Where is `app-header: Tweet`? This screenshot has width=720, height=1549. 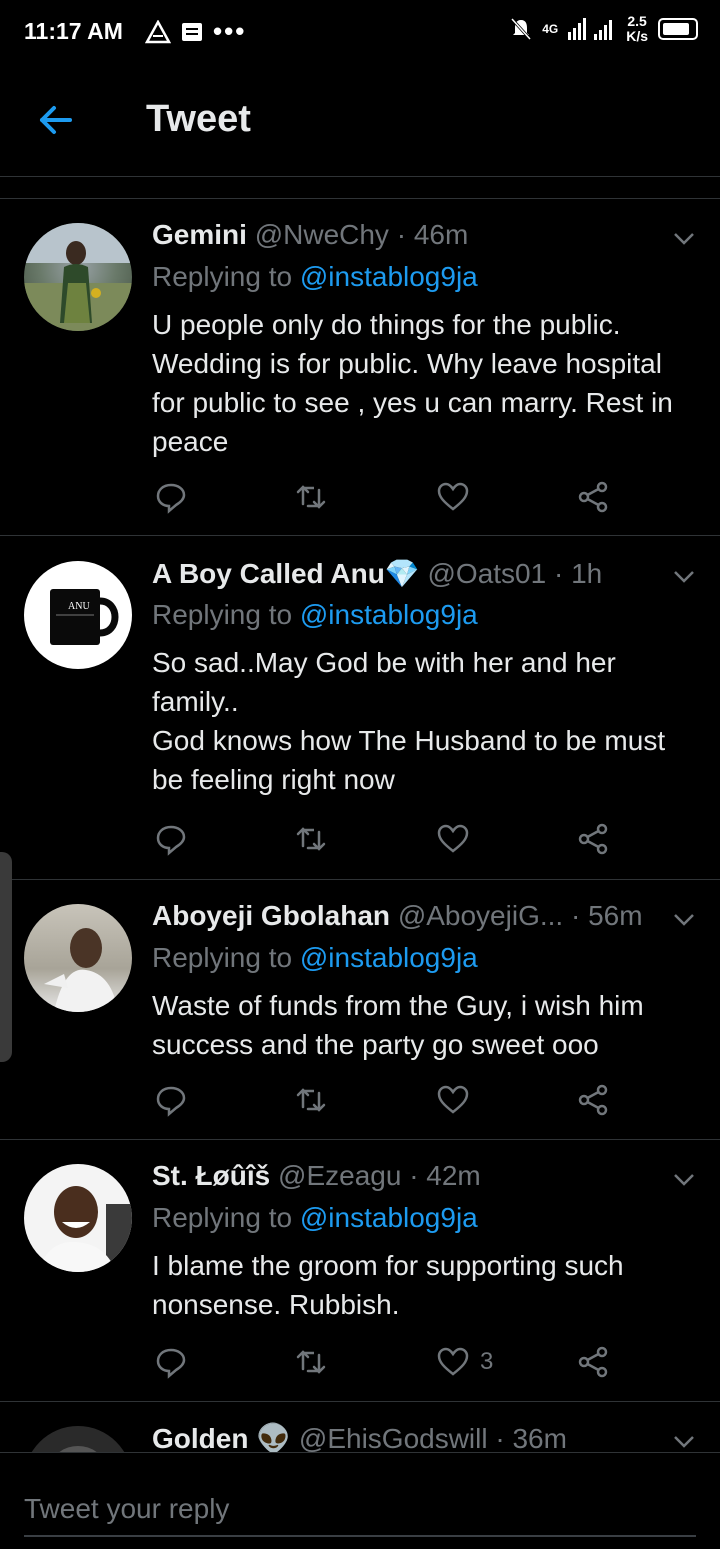
app-header: Tweet is located at coordinates (360, 120).